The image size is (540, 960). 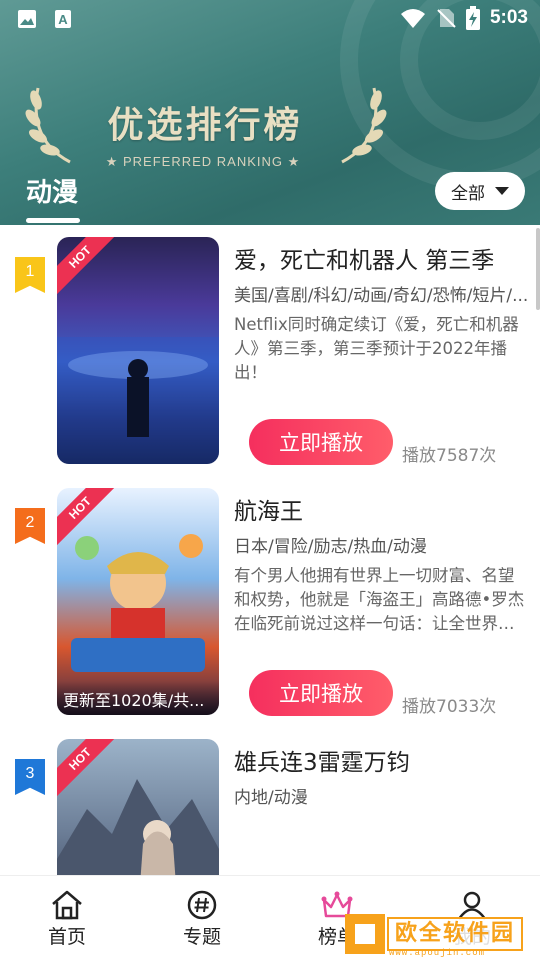 I want to click on image-icon, so click(x=27, y=19).